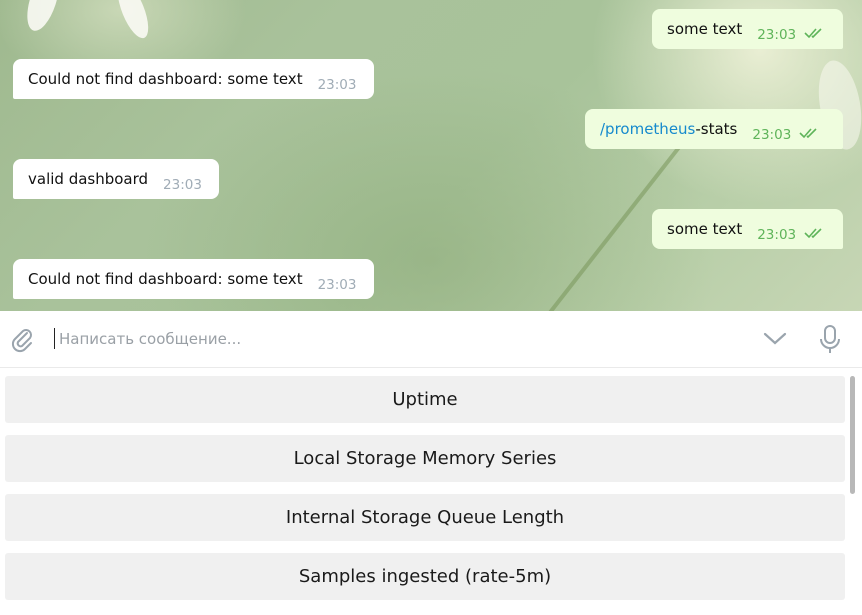 This screenshot has height=615, width=862. I want to click on message-bubble-outgoing: /prometheus-stats 23:03, so click(714, 129).